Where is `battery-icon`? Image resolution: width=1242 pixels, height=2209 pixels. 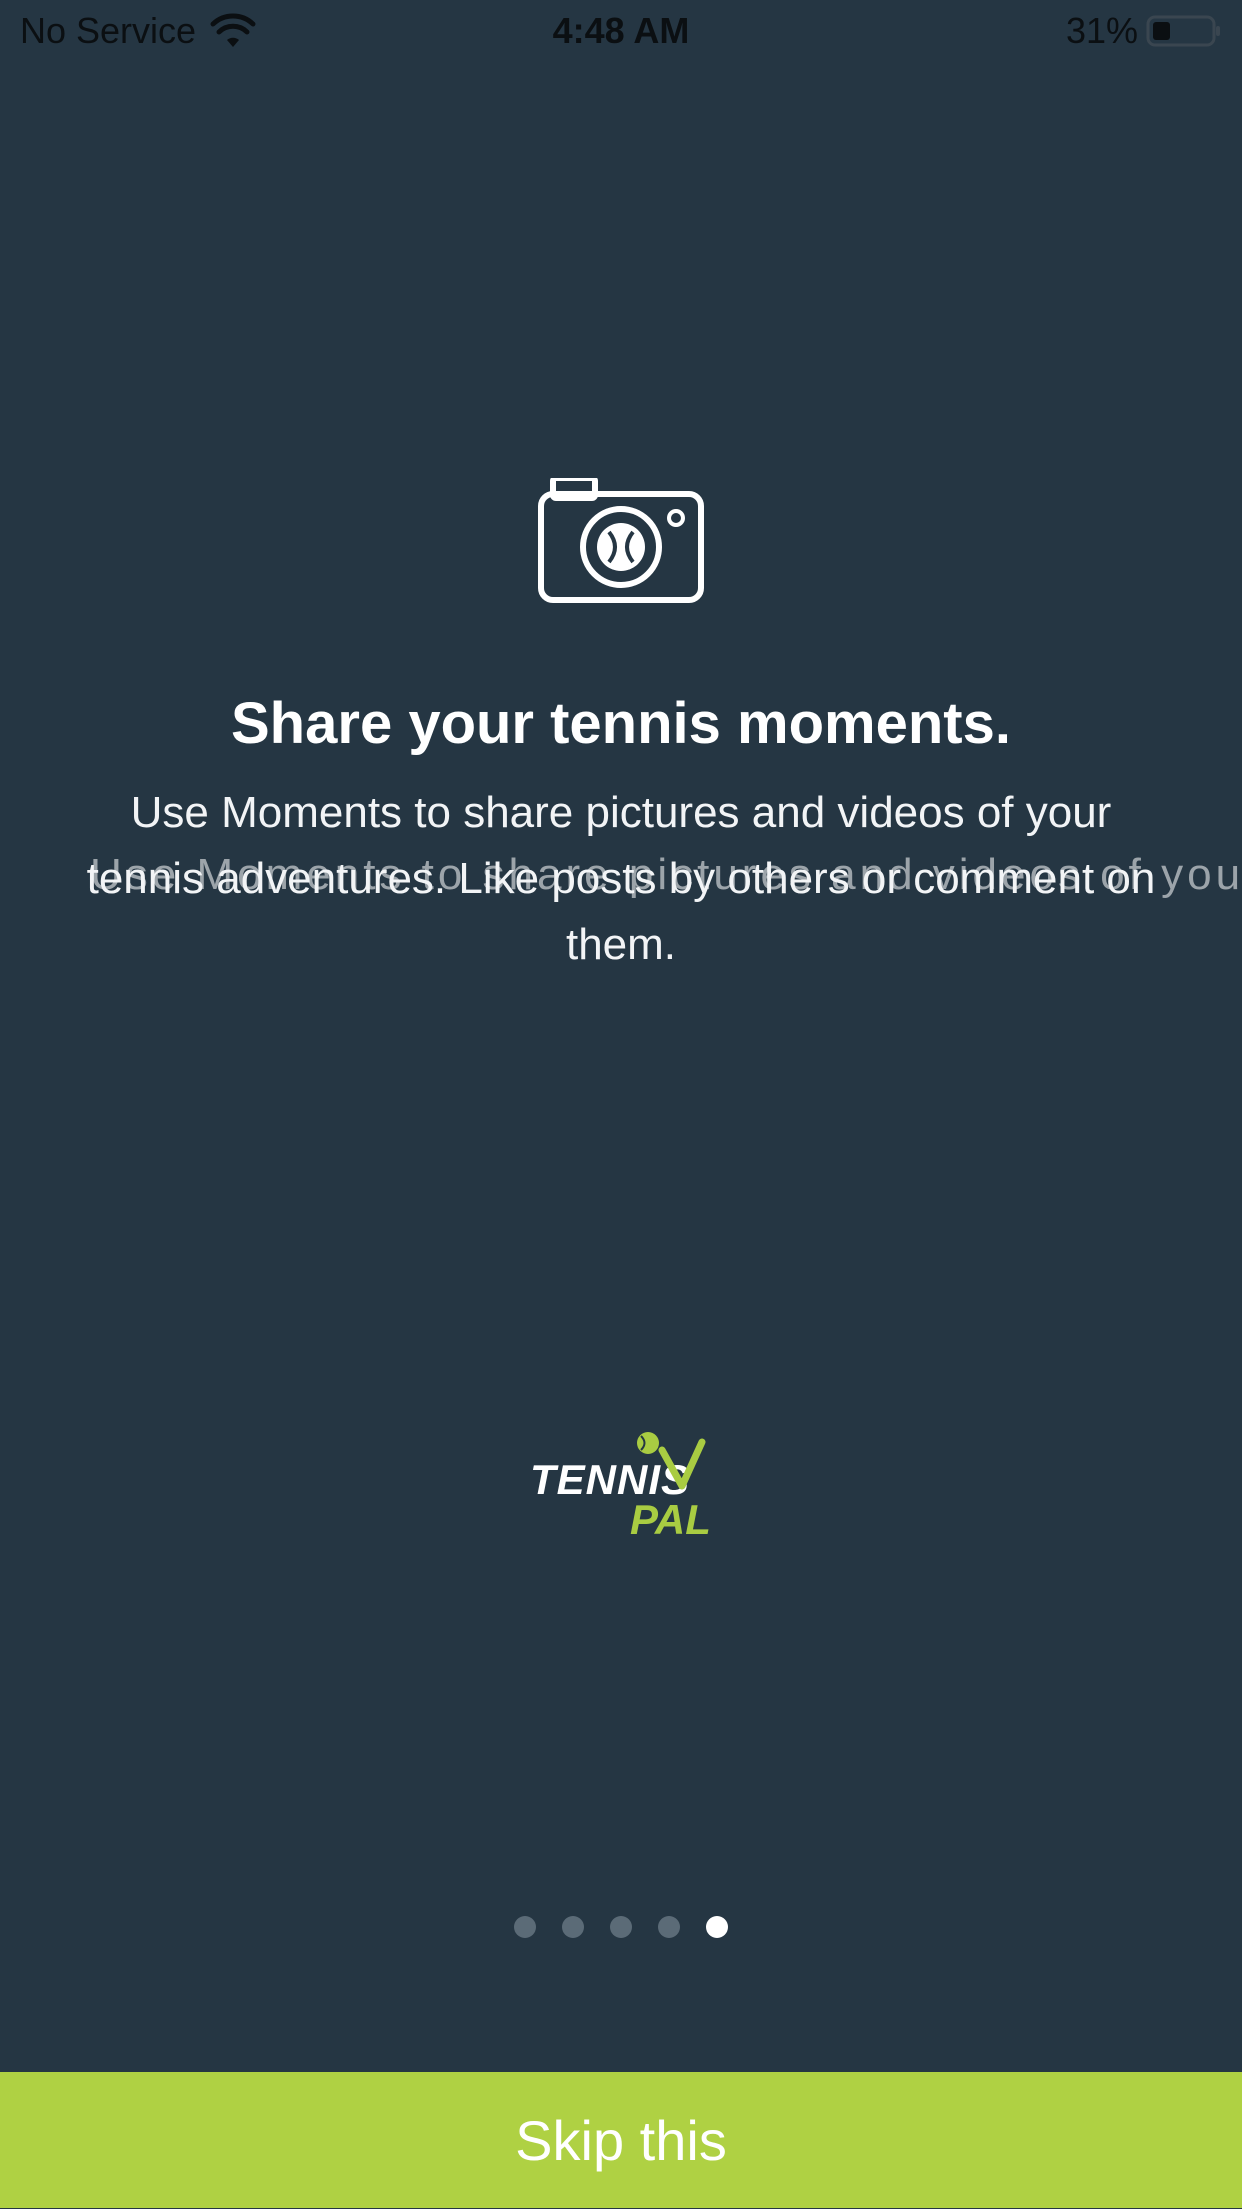
battery-icon is located at coordinates (1184, 31).